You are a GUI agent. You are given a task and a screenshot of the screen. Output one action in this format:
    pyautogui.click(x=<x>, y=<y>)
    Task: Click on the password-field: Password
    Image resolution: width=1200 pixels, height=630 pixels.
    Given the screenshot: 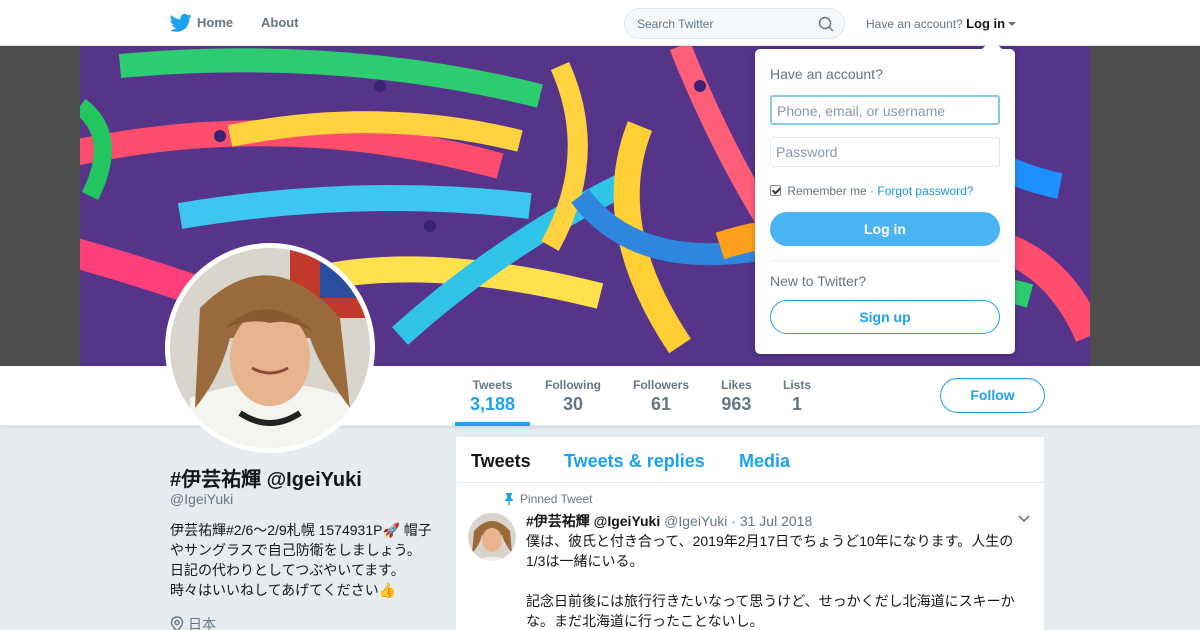 What is the action you would take?
    pyautogui.click(x=885, y=152)
    